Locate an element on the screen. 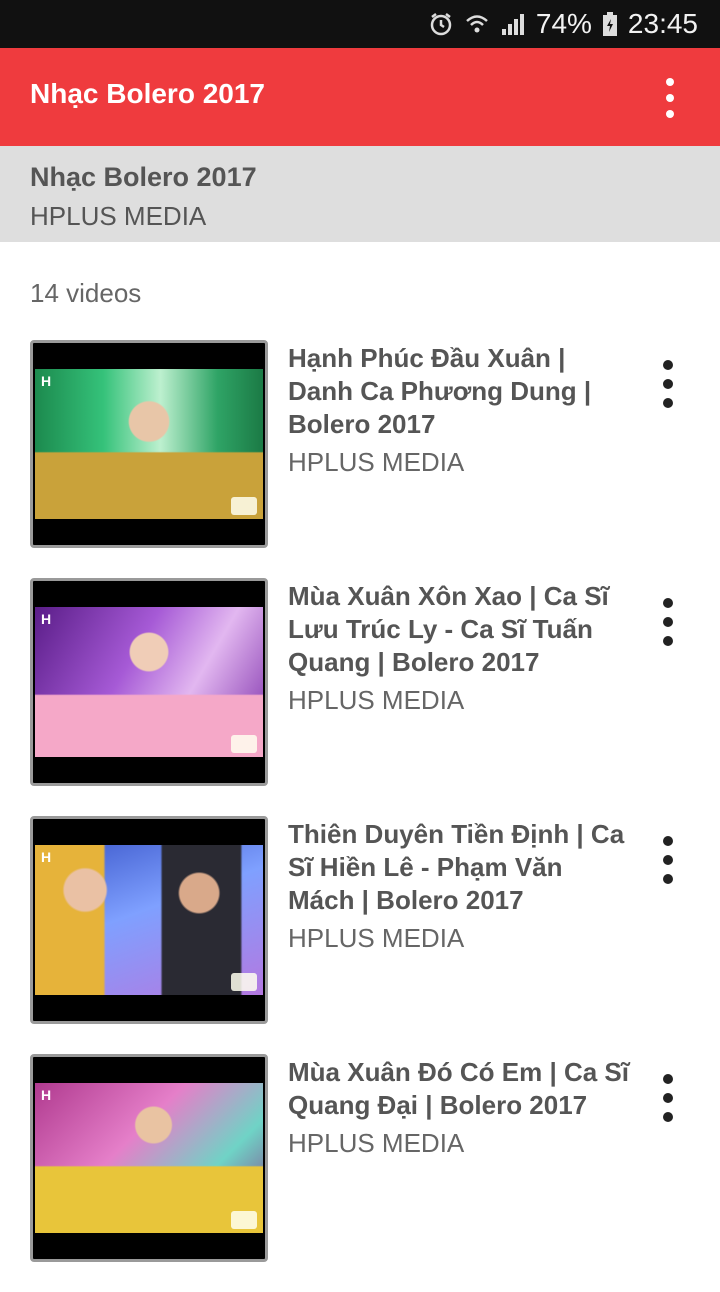  wifi-icon is located at coordinates (477, 24).